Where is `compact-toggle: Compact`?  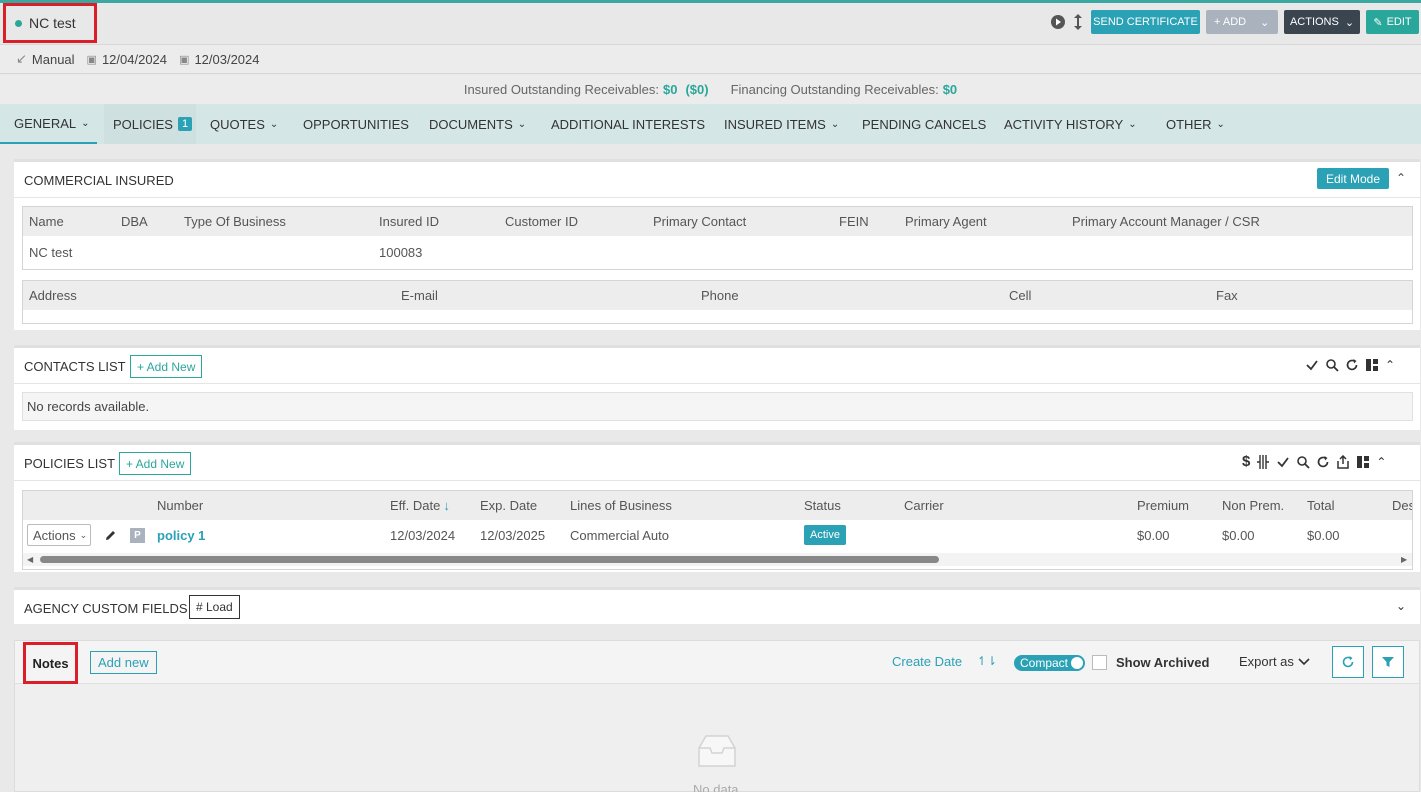
compact-toggle: Compact is located at coordinates (1049, 663).